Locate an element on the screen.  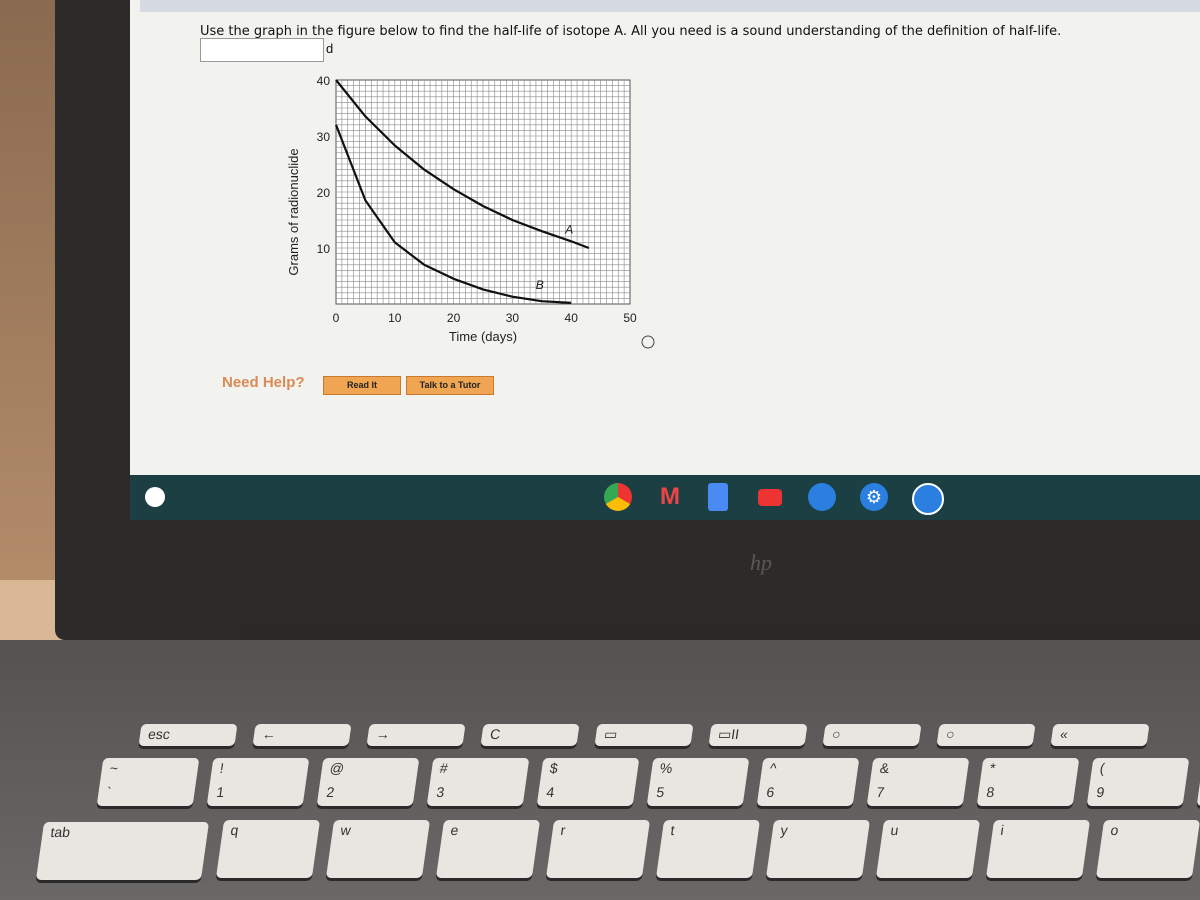
key-label: ! is located at coordinates (221, 768).